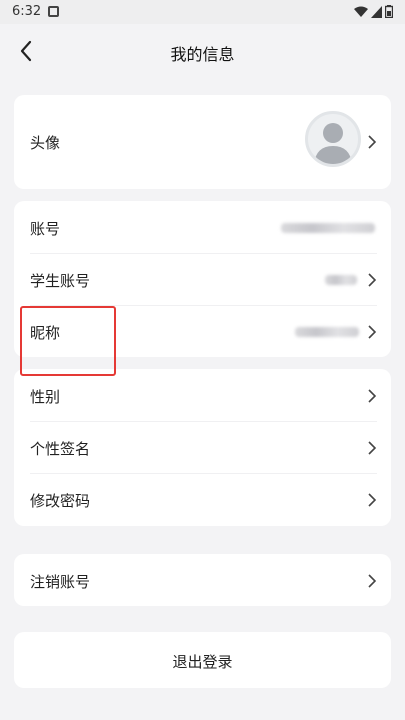 The image size is (405, 720). What do you see at coordinates (202, 12) in the screenshot?
I see `status-bar: 6:32` at bounding box center [202, 12].